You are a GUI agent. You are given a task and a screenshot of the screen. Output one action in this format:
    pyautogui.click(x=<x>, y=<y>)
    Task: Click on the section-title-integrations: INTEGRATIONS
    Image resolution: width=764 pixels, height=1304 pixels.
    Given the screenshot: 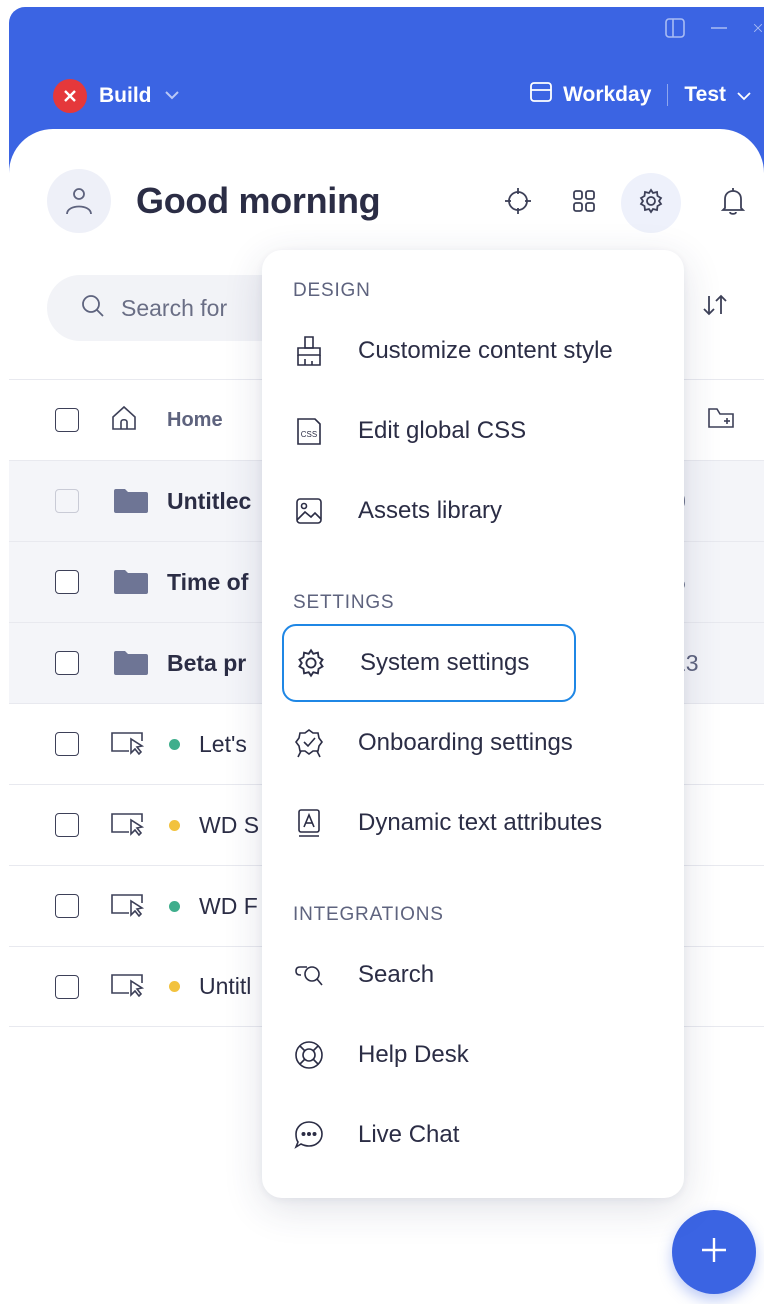 What is the action you would take?
    pyautogui.click(x=368, y=914)
    